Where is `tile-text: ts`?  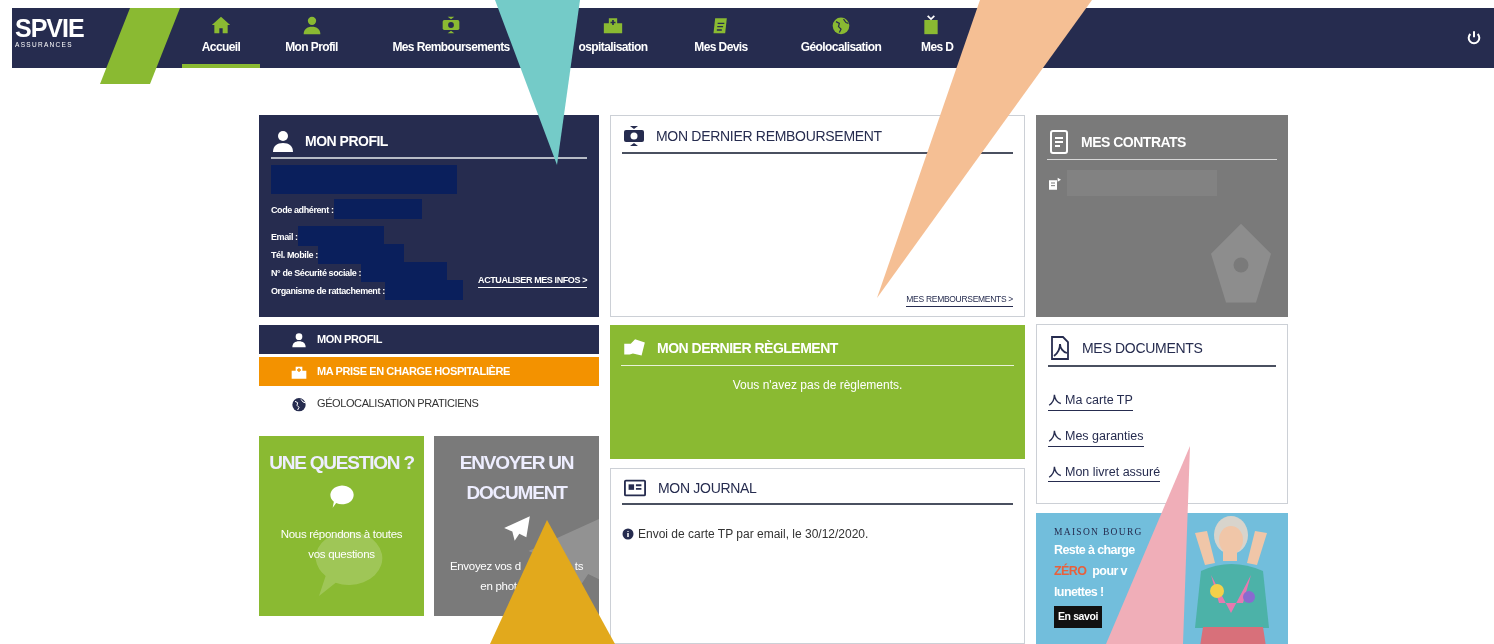 tile-text: ts is located at coordinates (579, 566).